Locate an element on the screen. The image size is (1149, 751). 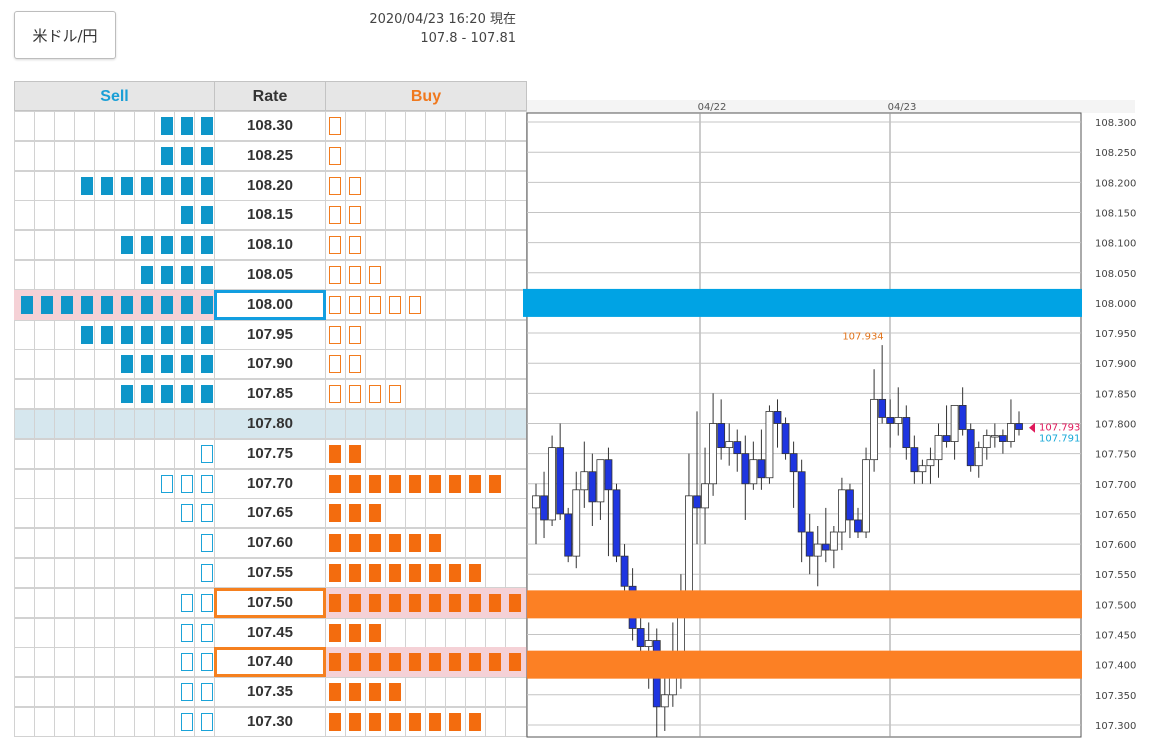
price-axis-label: 107.650 is located at coordinates (1115, 515).